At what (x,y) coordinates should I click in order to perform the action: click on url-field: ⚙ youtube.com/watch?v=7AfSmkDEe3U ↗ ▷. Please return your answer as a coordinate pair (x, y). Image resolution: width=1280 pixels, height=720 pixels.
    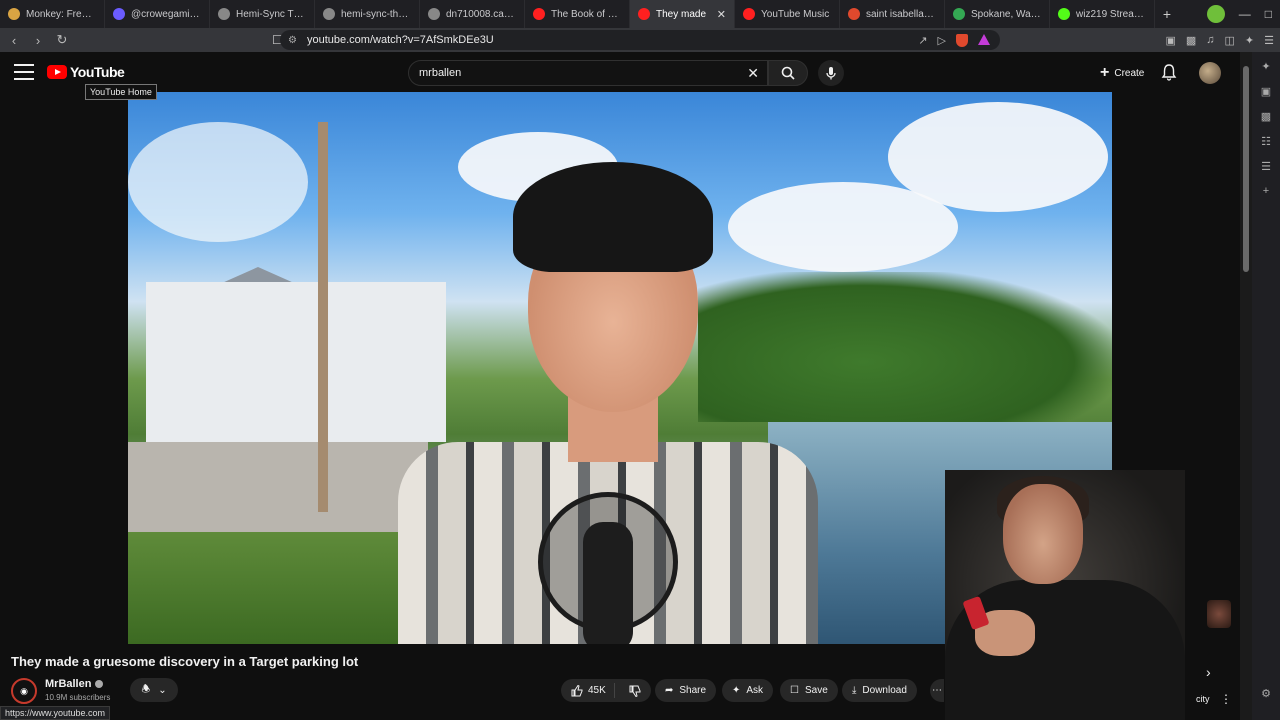
    Looking at the image, I should click on (640, 40).